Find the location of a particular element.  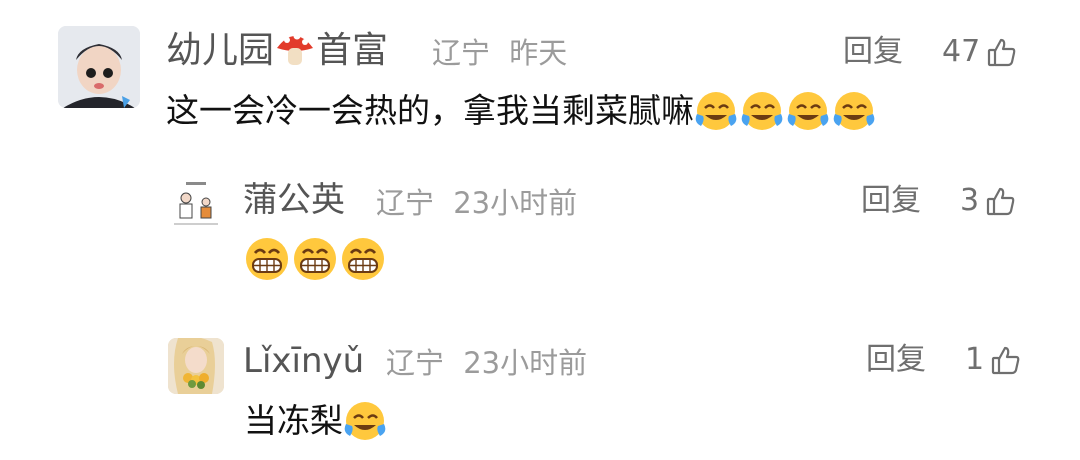

comment-text is located at coordinates (315, 259).